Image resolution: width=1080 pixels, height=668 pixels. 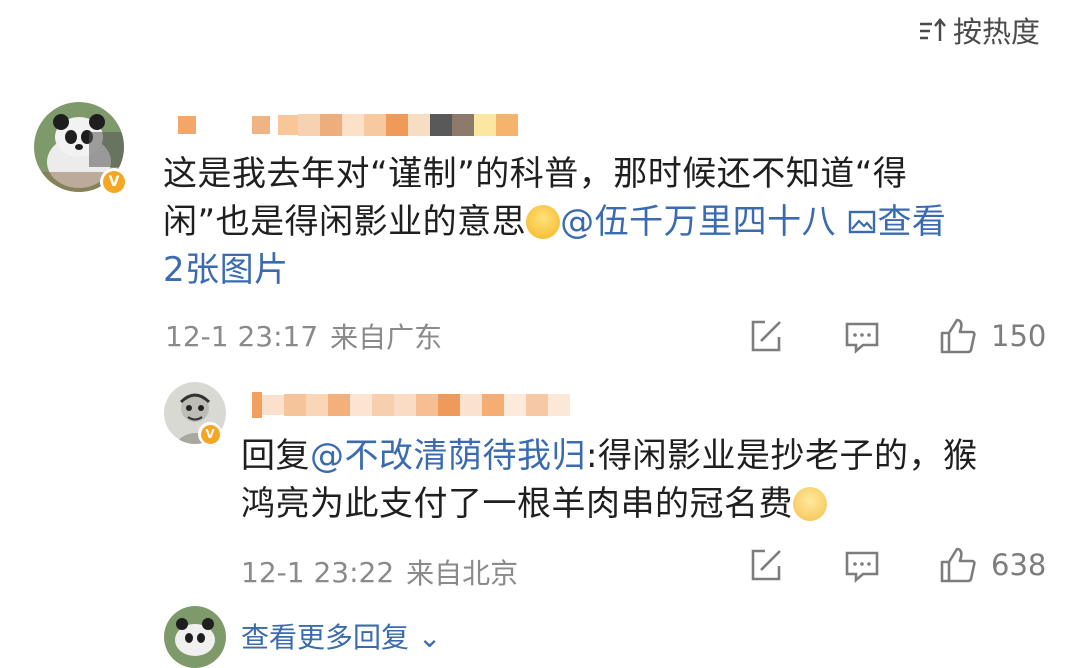 What do you see at coordinates (345, 222) in the screenshot?
I see `comment-text-line2: 闲”也是得闲影业的意思` at bounding box center [345, 222].